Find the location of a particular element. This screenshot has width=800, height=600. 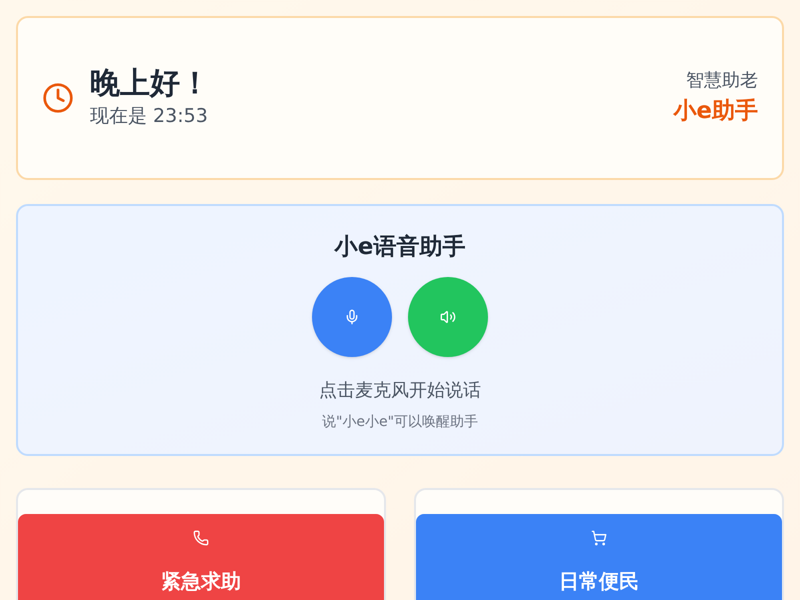

microphone-icon is located at coordinates (352, 316).